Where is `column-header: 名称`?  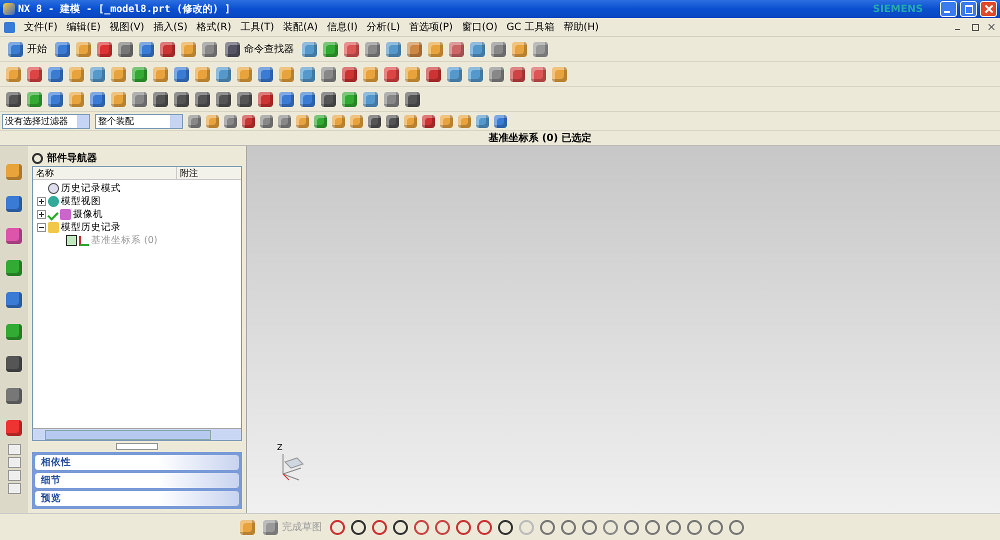 column-header: 名称 is located at coordinates (105, 173).